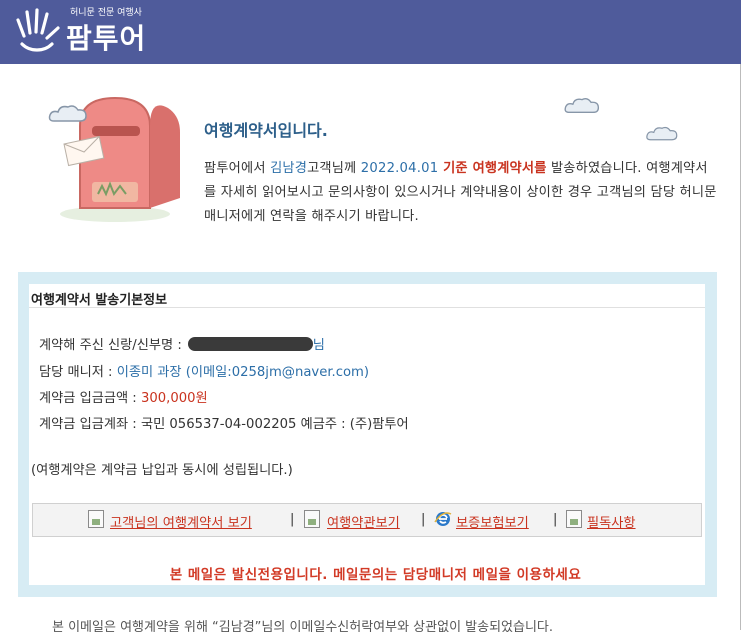 Image resolution: width=741 pixels, height=632 pixels. I want to click on account-value: 국민 056537-04-002205 예금주 : (주)팜투어, so click(274, 424).